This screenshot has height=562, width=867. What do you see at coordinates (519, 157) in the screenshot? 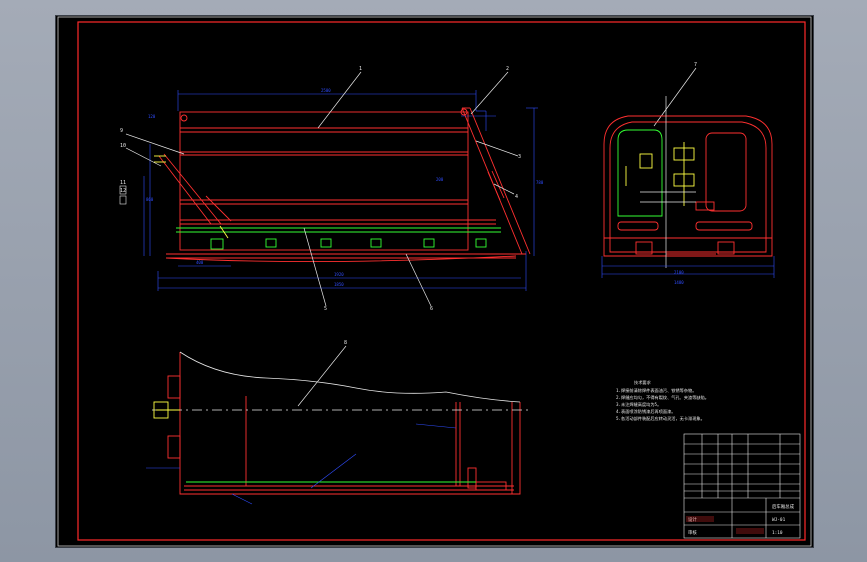
I see `balloon-3: 3` at bounding box center [519, 157].